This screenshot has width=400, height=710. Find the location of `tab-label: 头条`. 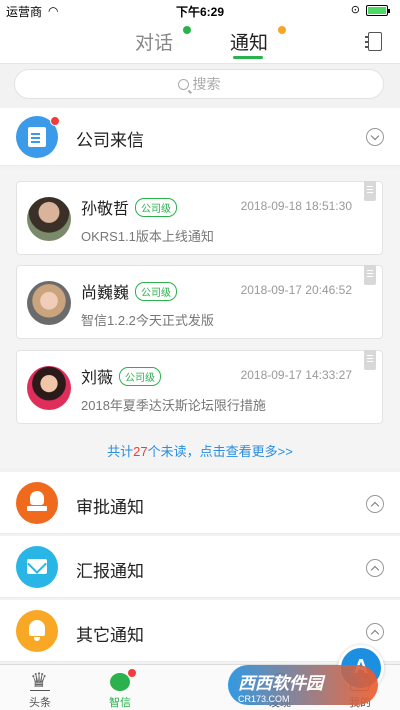

tab-label: 头条 is located at coordinates (40, 703).